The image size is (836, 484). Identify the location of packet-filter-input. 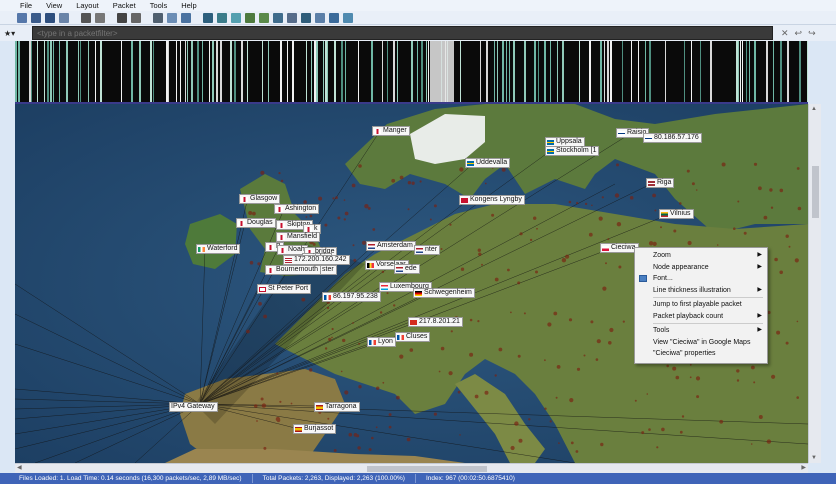
(402, 33).